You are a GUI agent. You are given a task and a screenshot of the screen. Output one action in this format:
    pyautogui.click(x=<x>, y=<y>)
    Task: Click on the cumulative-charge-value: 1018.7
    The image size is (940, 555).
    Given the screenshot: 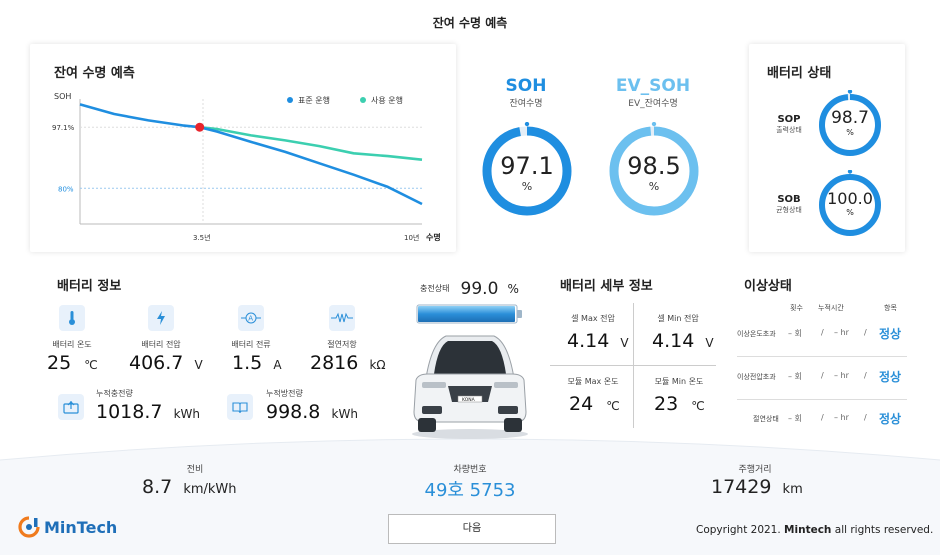 What is the action you would take?
    pyautogui.click(x=129, y=412)
    